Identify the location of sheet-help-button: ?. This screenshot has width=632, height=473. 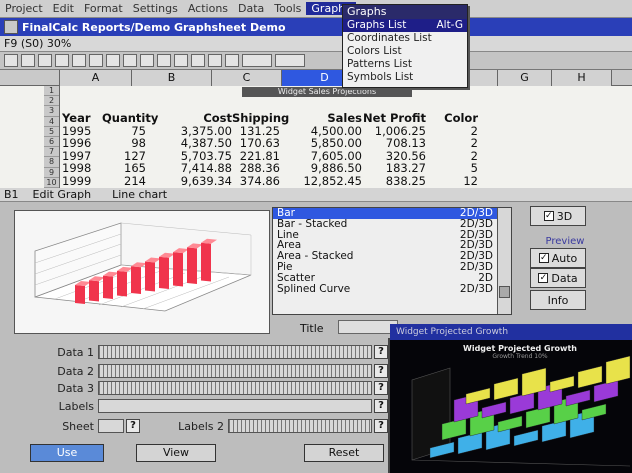
(133, 426).